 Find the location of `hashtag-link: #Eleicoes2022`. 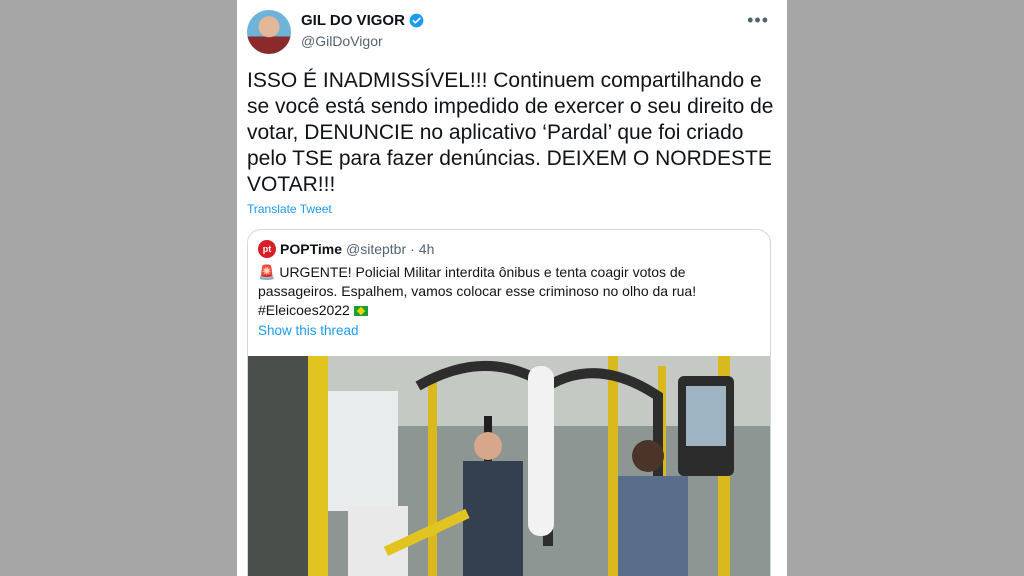

hashtag-link: #Eleicoes2022 is located at coordinates (304, 310).